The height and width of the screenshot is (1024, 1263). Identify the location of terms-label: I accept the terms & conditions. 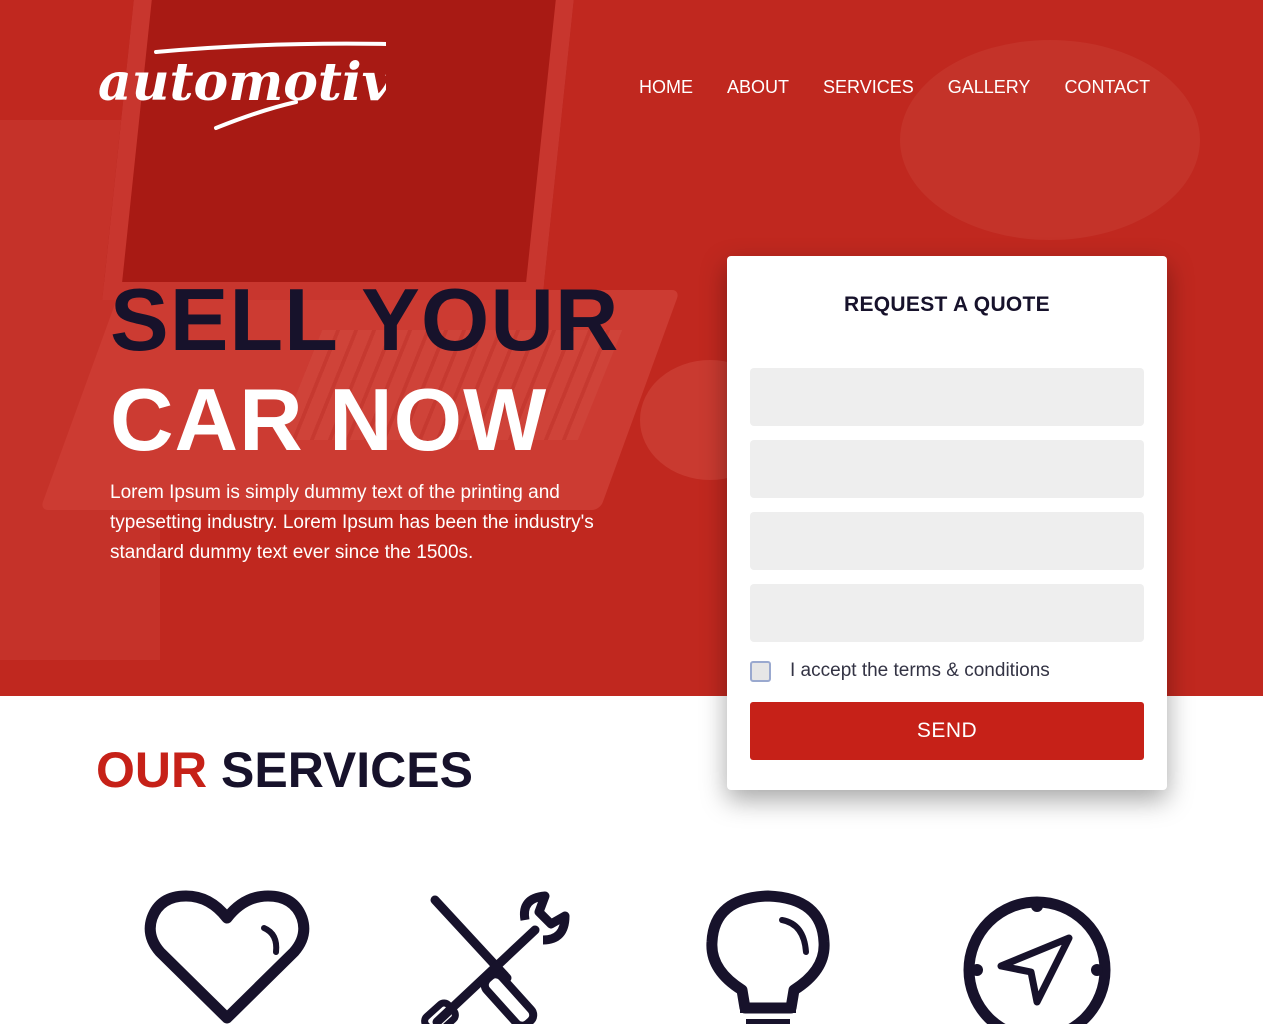
(920, 671).